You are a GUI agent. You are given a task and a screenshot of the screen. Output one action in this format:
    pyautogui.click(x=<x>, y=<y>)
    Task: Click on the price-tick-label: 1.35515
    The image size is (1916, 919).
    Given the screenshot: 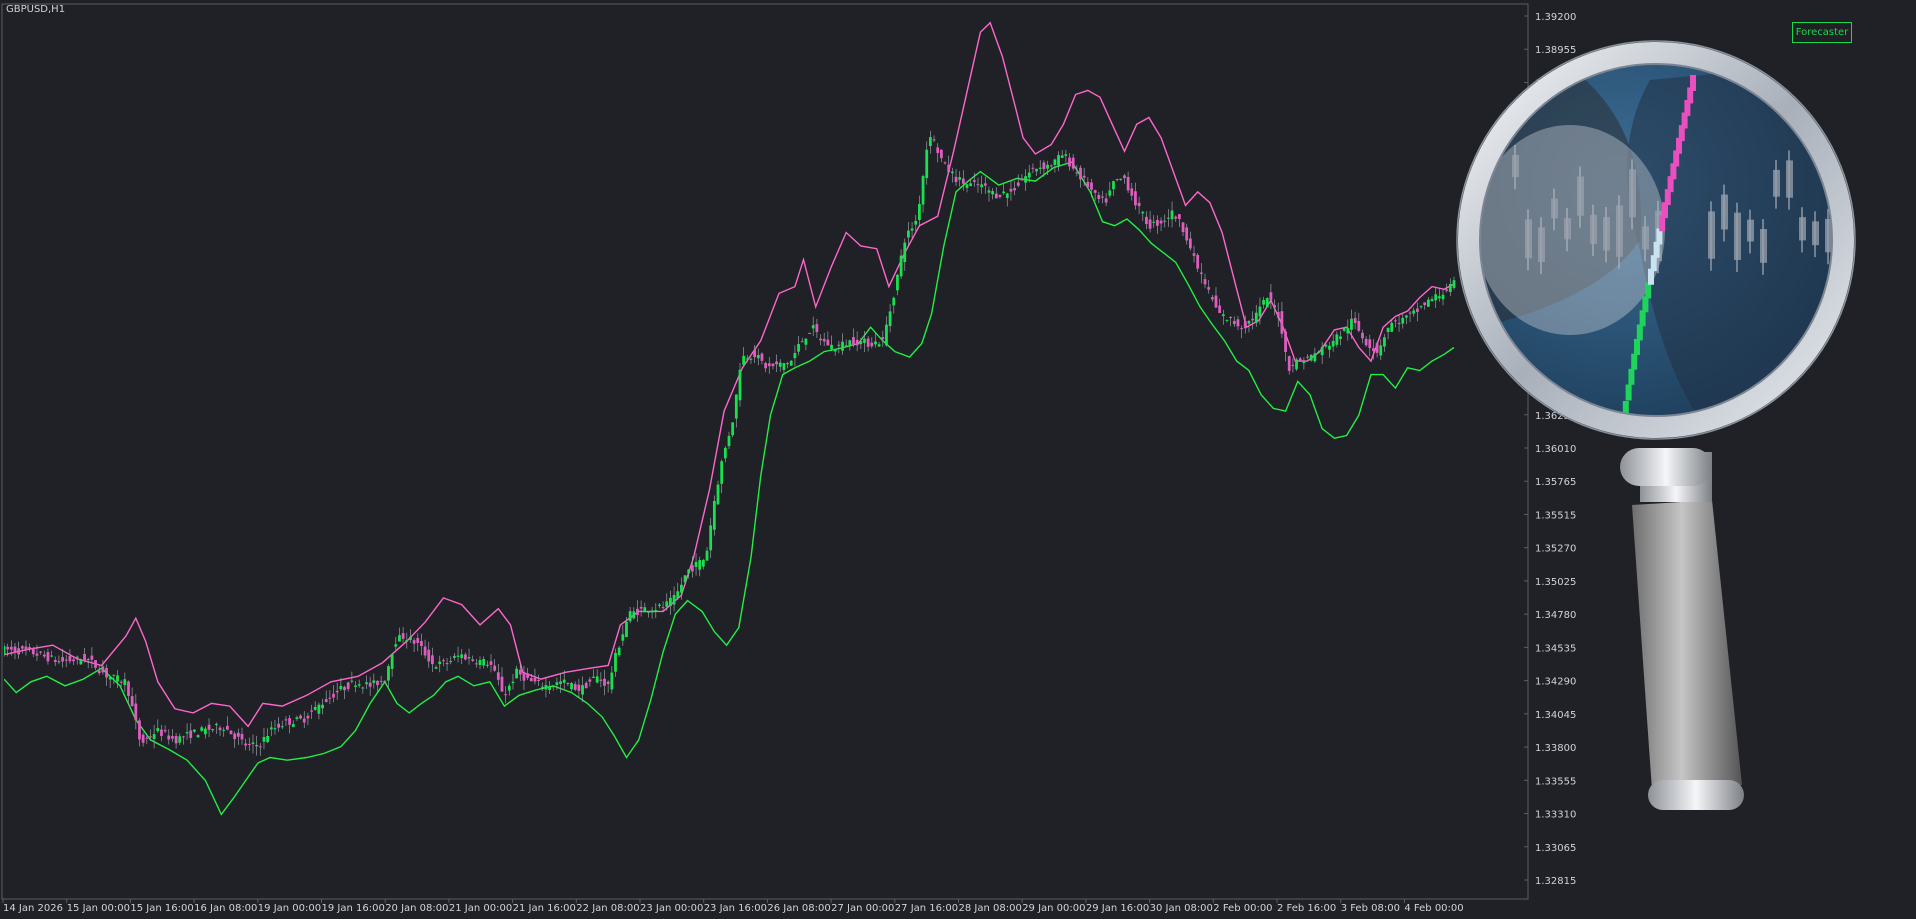 What is the action you would take?
    pyautogui.click(x=1555, y=515)
    